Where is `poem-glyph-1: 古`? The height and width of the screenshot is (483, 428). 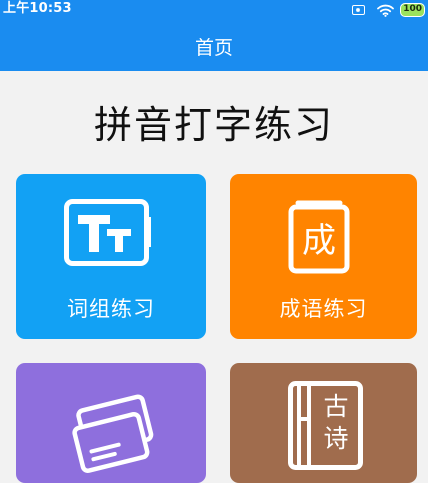 poem-glyph-1: 古 is located at coordinates (335, 406).